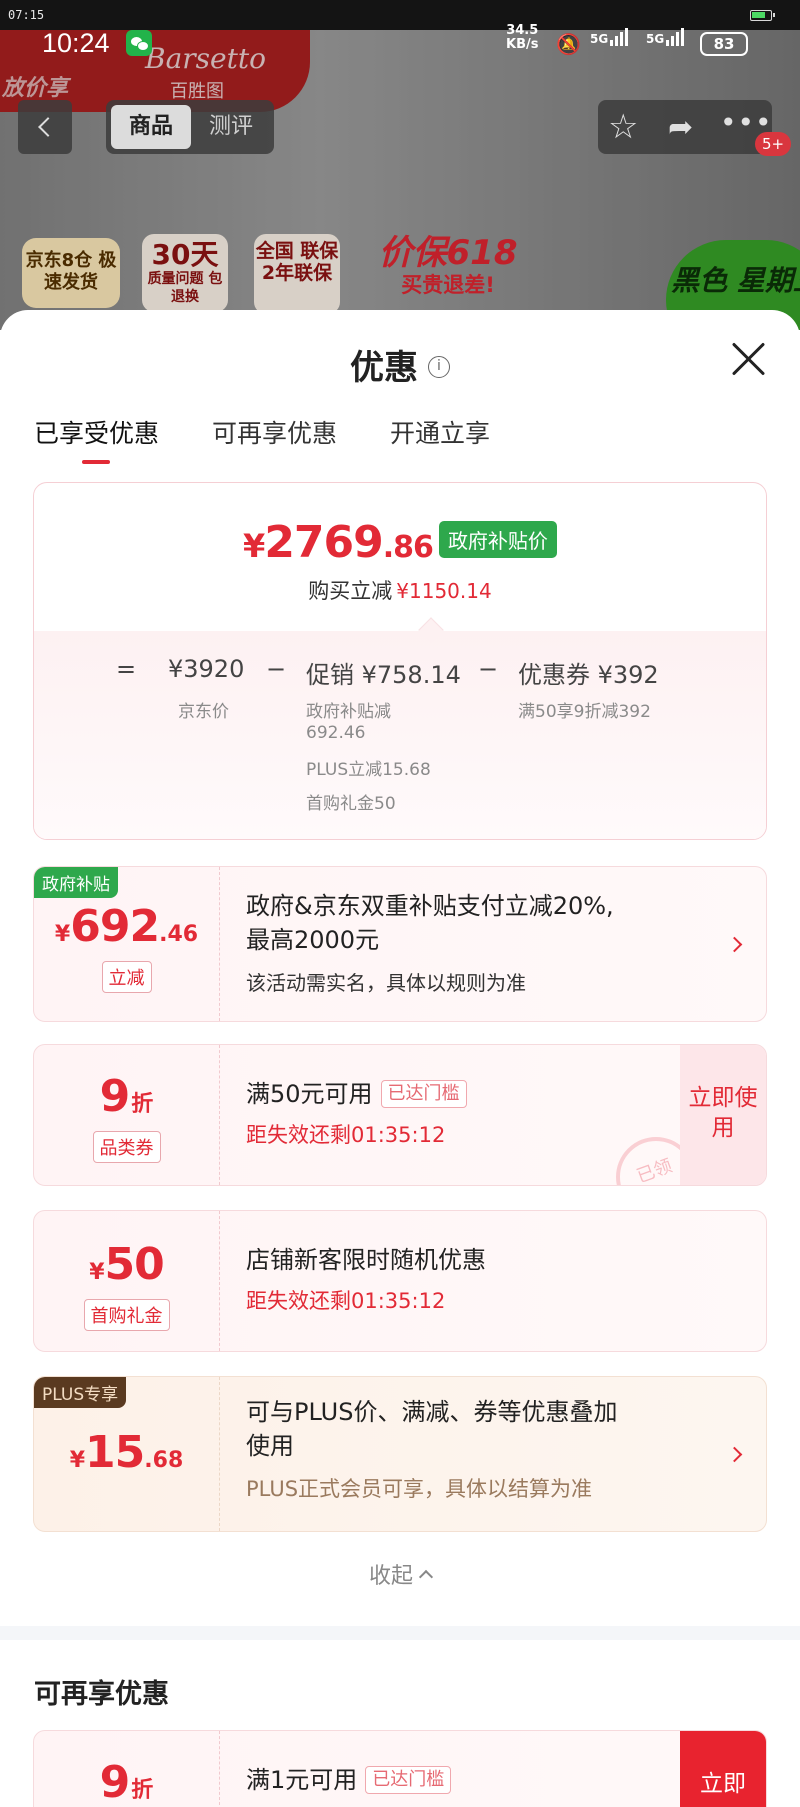 This screenshot has width=800, height=1807. I want to click on os-battery-icon, so click(762, 15).